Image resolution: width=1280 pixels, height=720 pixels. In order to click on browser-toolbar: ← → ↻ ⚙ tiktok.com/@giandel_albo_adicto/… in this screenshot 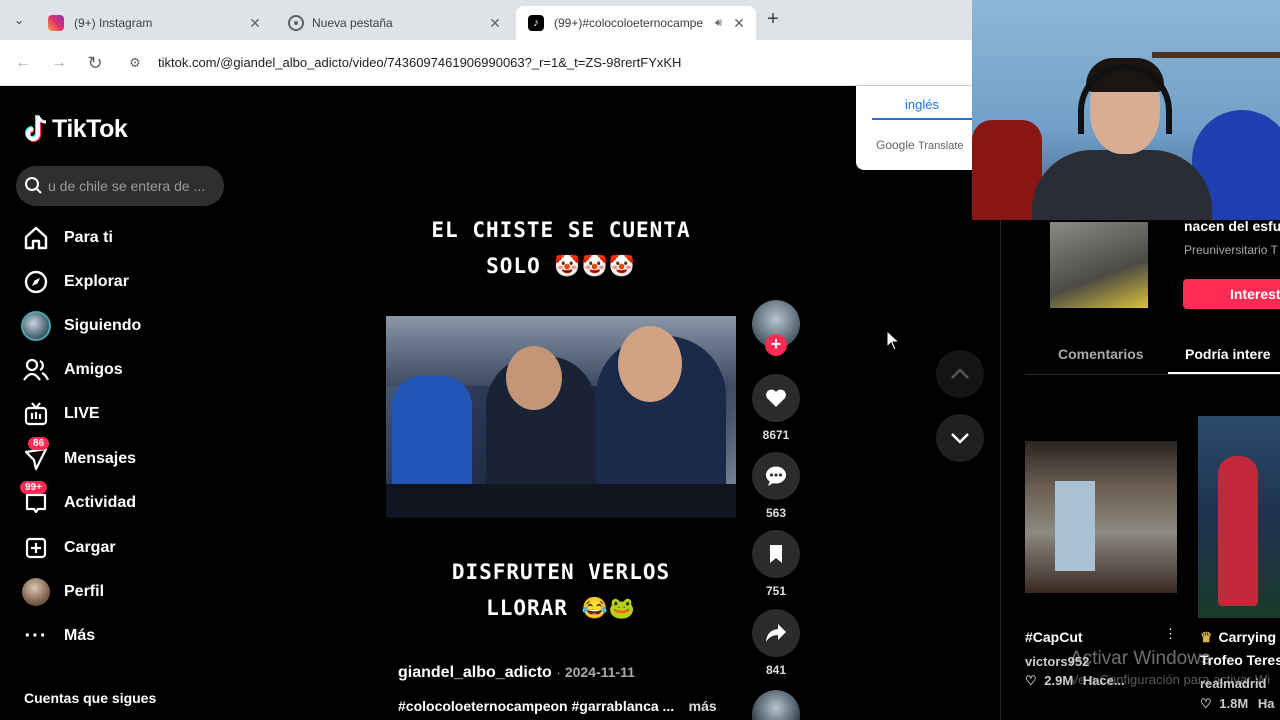, I will do `click(486, 63)`.